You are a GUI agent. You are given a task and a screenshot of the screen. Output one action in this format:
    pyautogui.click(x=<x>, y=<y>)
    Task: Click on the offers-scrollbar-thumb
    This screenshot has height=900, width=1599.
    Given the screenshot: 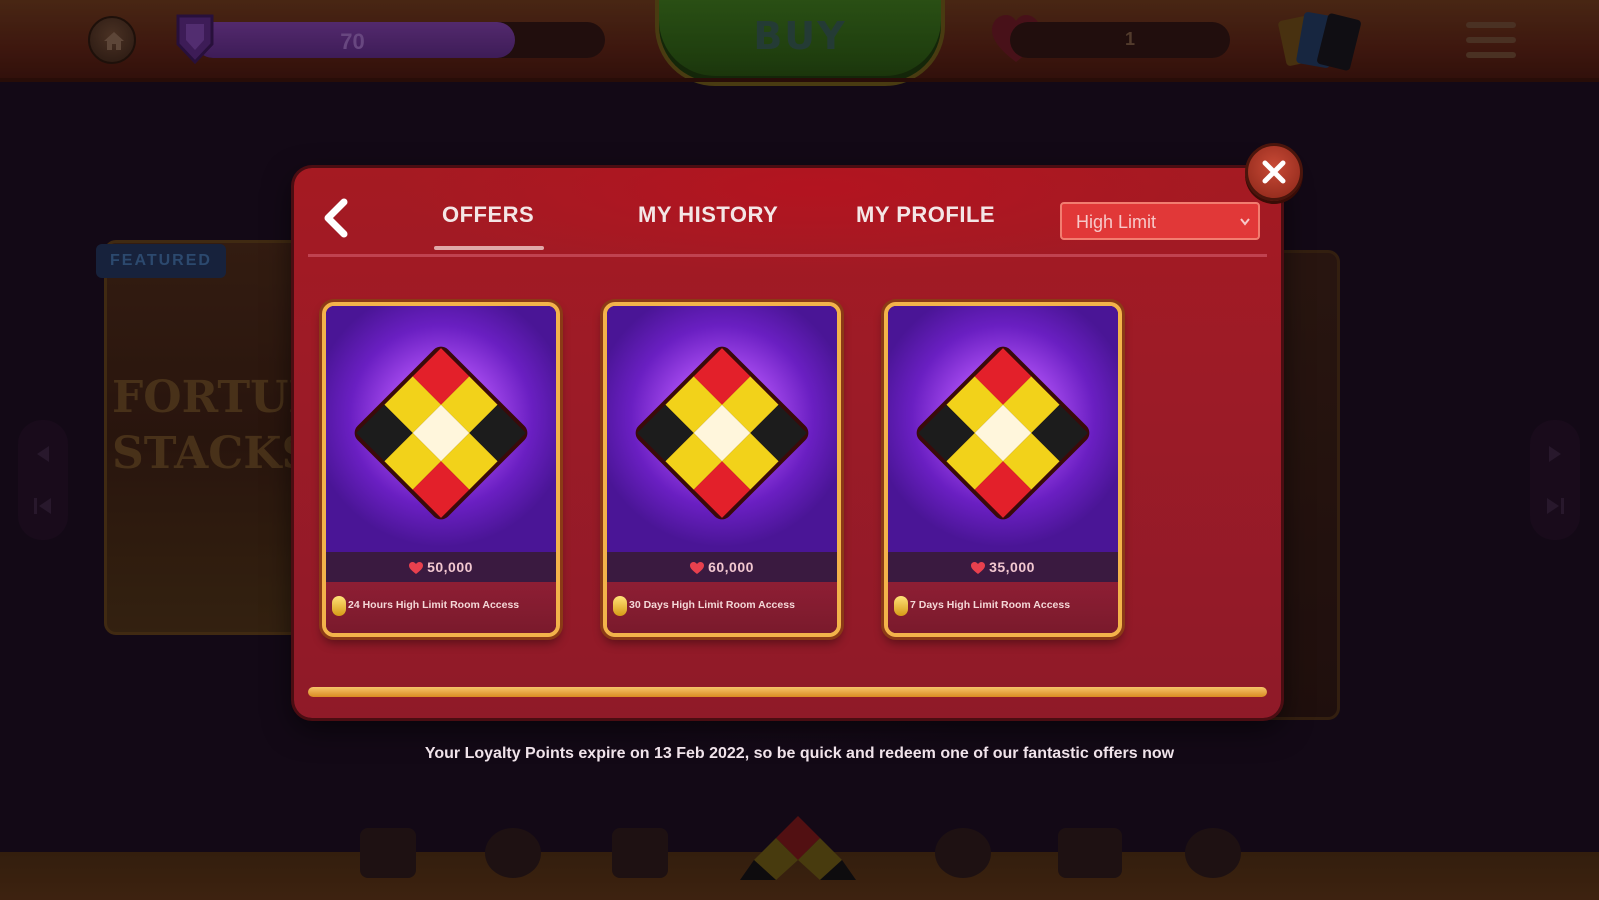 What is the action you would take?
    pyautogui.click(x=787, y=692)
    